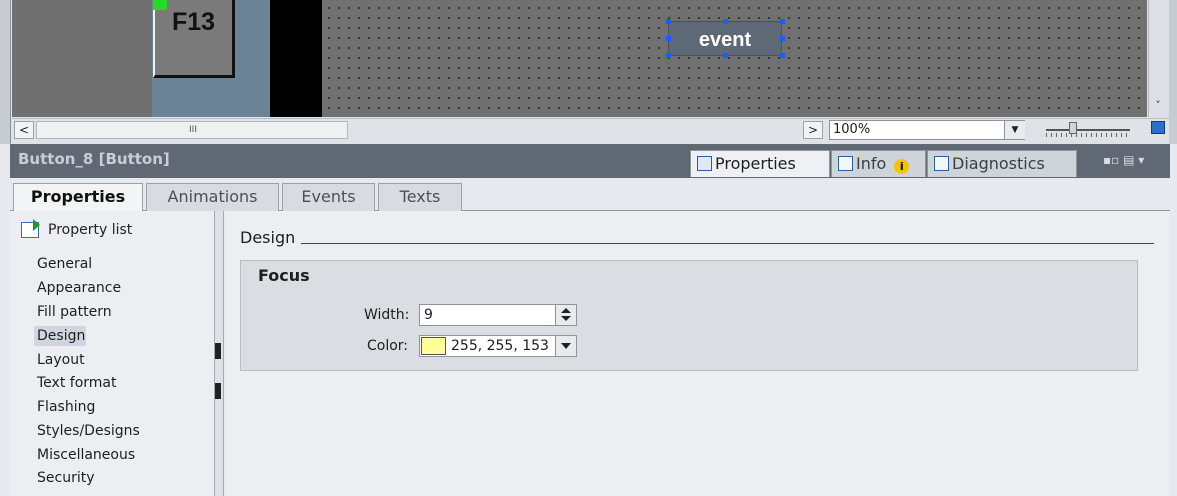 Image resolution: width=1177 pixels, height=496 pixels. Describe the element at coordinates (941, 163) in the screenshot. I see `diagnostics-tab-icon` at that location.